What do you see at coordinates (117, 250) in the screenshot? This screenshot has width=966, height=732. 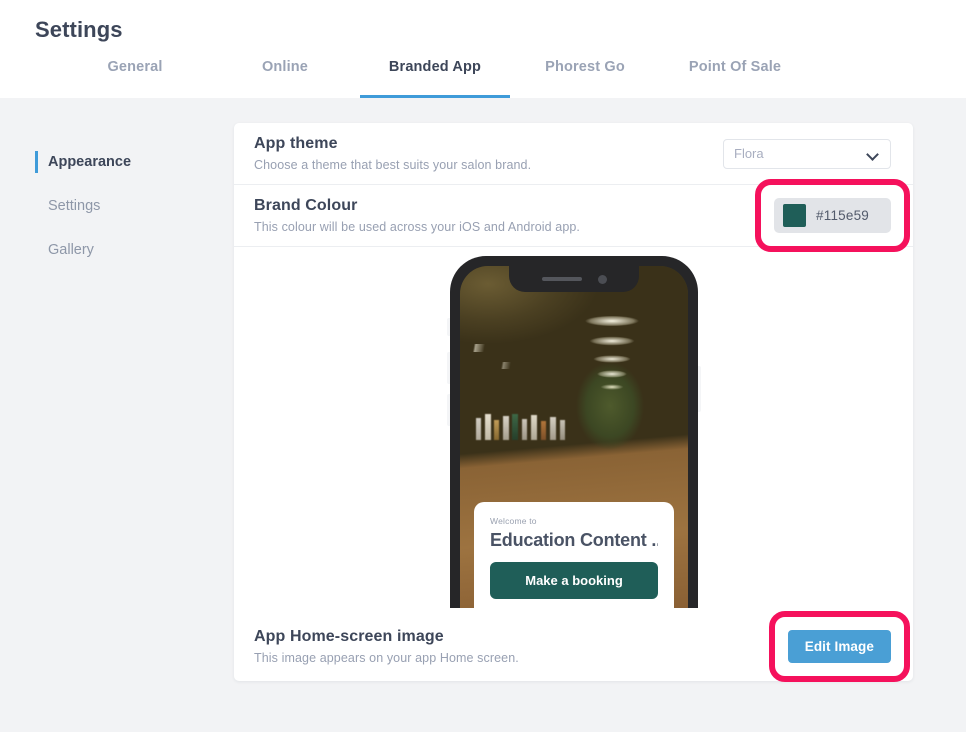 I see `sidebar-item-gallery: Gallery` at bounding box center [117, 250].